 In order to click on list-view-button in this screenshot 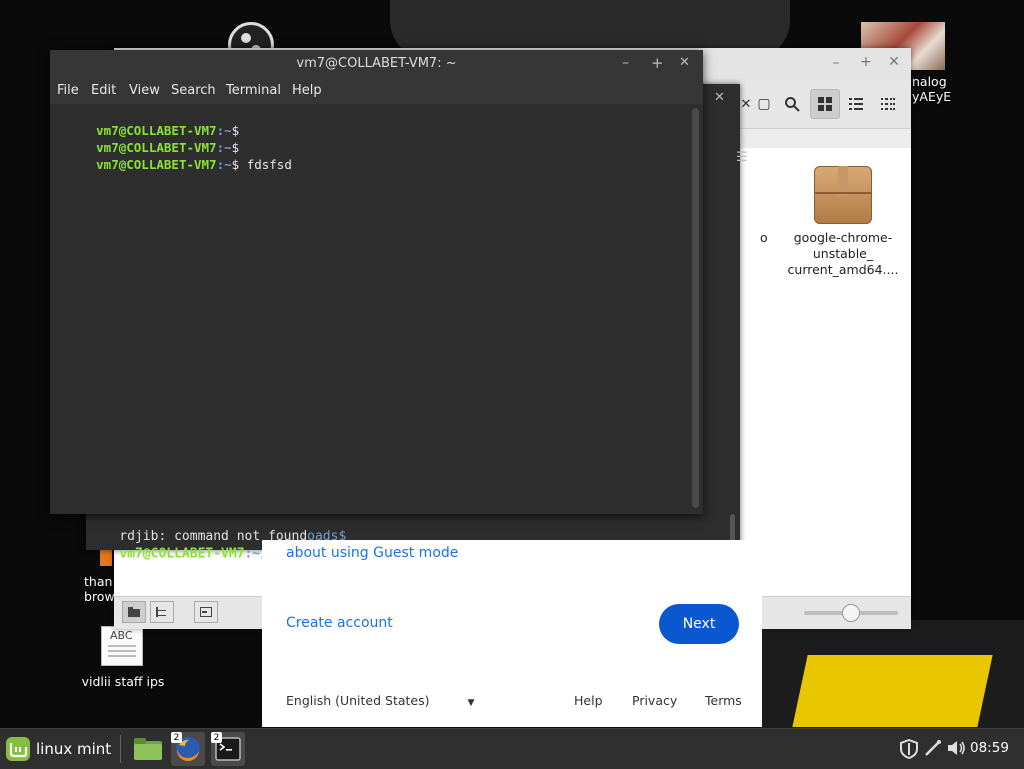, I will do `click(856, 104)`.